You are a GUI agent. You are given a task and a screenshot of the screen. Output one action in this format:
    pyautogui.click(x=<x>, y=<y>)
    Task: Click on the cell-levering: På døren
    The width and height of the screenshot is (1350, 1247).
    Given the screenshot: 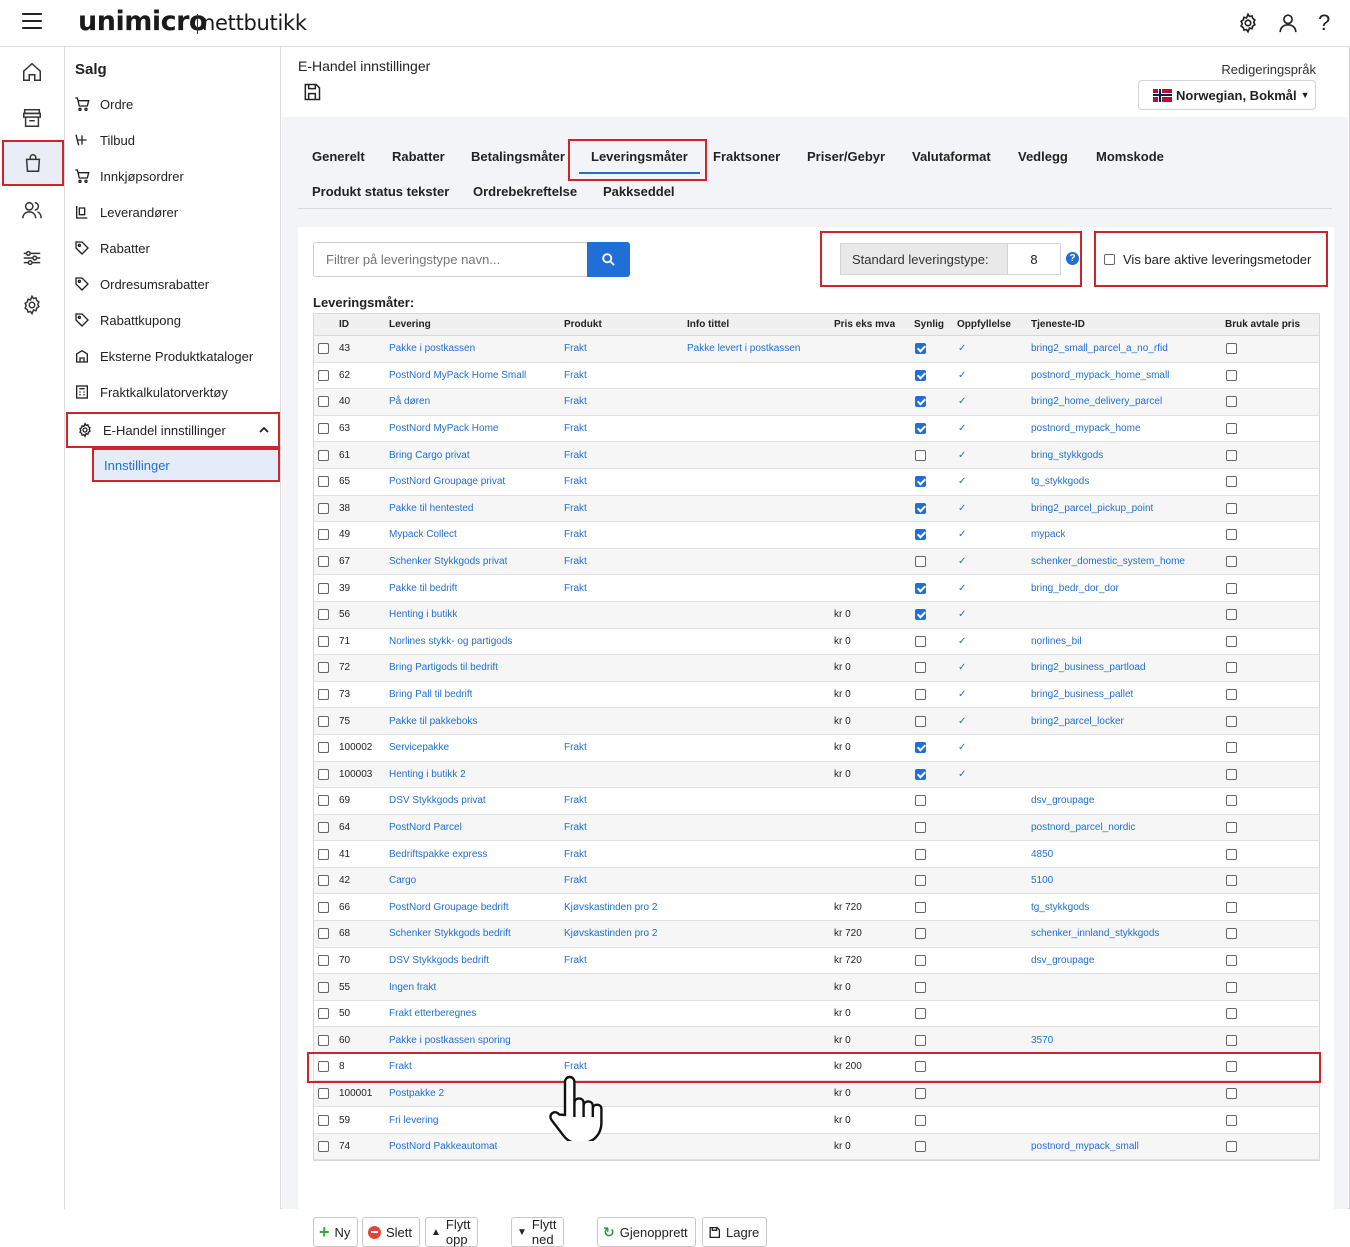 What is the action you would take?
    pyautogui.click(x=409, y=402)
    